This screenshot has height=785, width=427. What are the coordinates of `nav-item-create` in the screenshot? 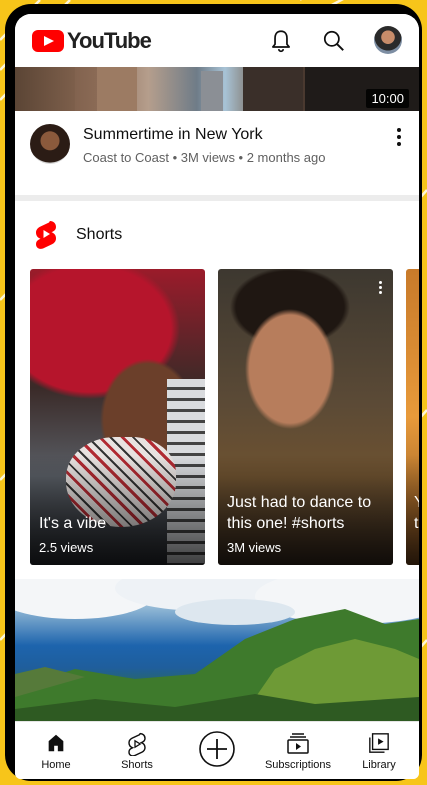 It's located at (217, 750).